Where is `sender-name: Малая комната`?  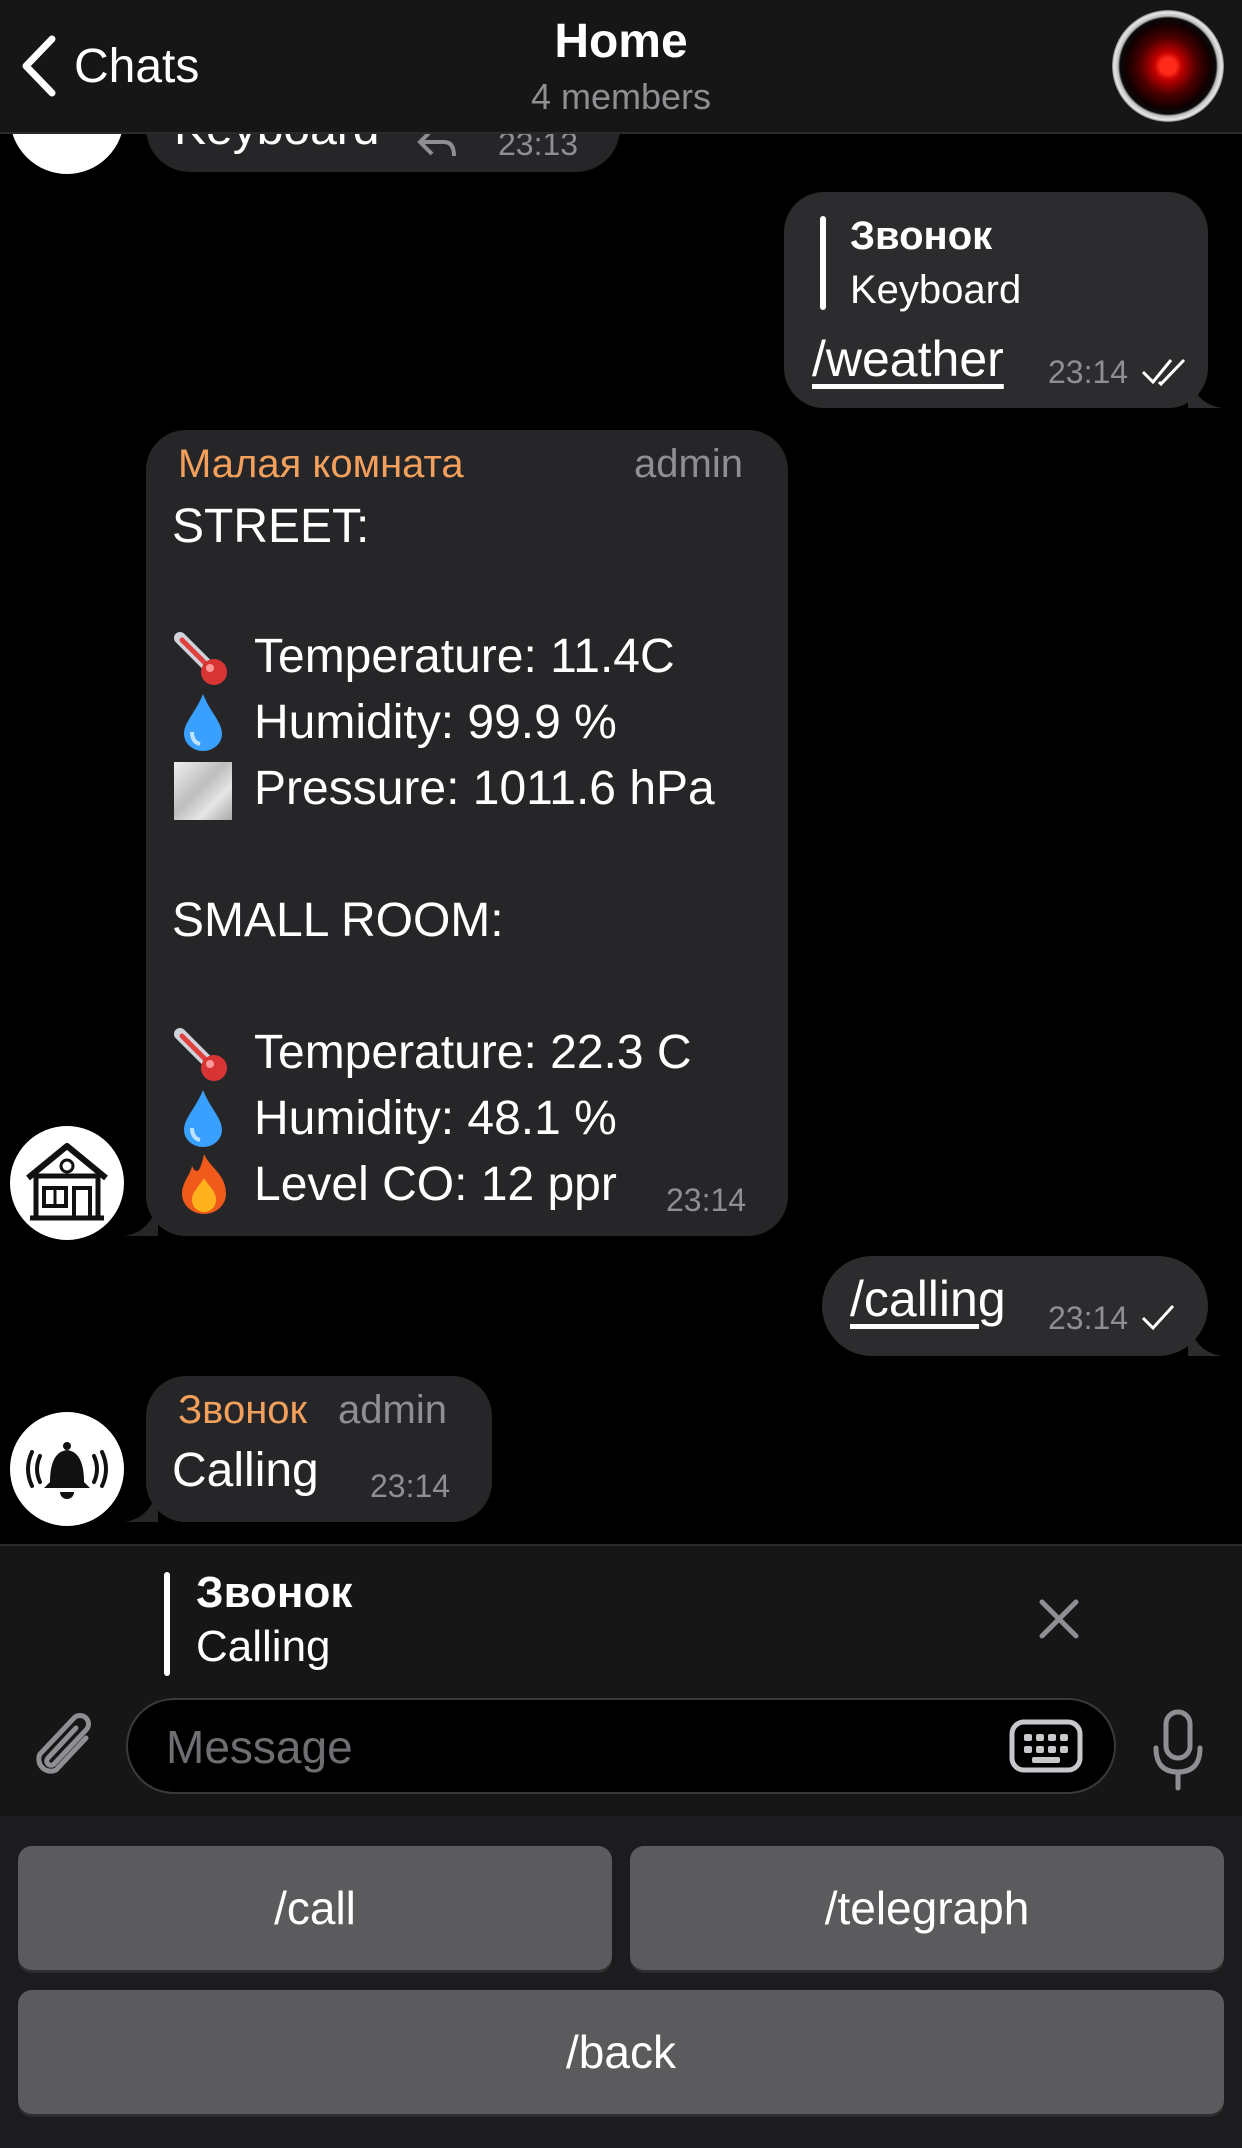 sender-name: Малая комната is located at coordinates (321, 464).